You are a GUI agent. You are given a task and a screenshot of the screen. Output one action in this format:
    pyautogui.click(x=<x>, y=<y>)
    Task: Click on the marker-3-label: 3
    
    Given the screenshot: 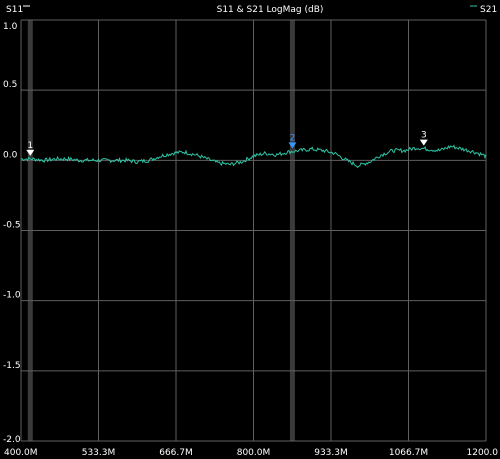 What is the action you would take?
    pyautogui.click(x=424, y=136)
    